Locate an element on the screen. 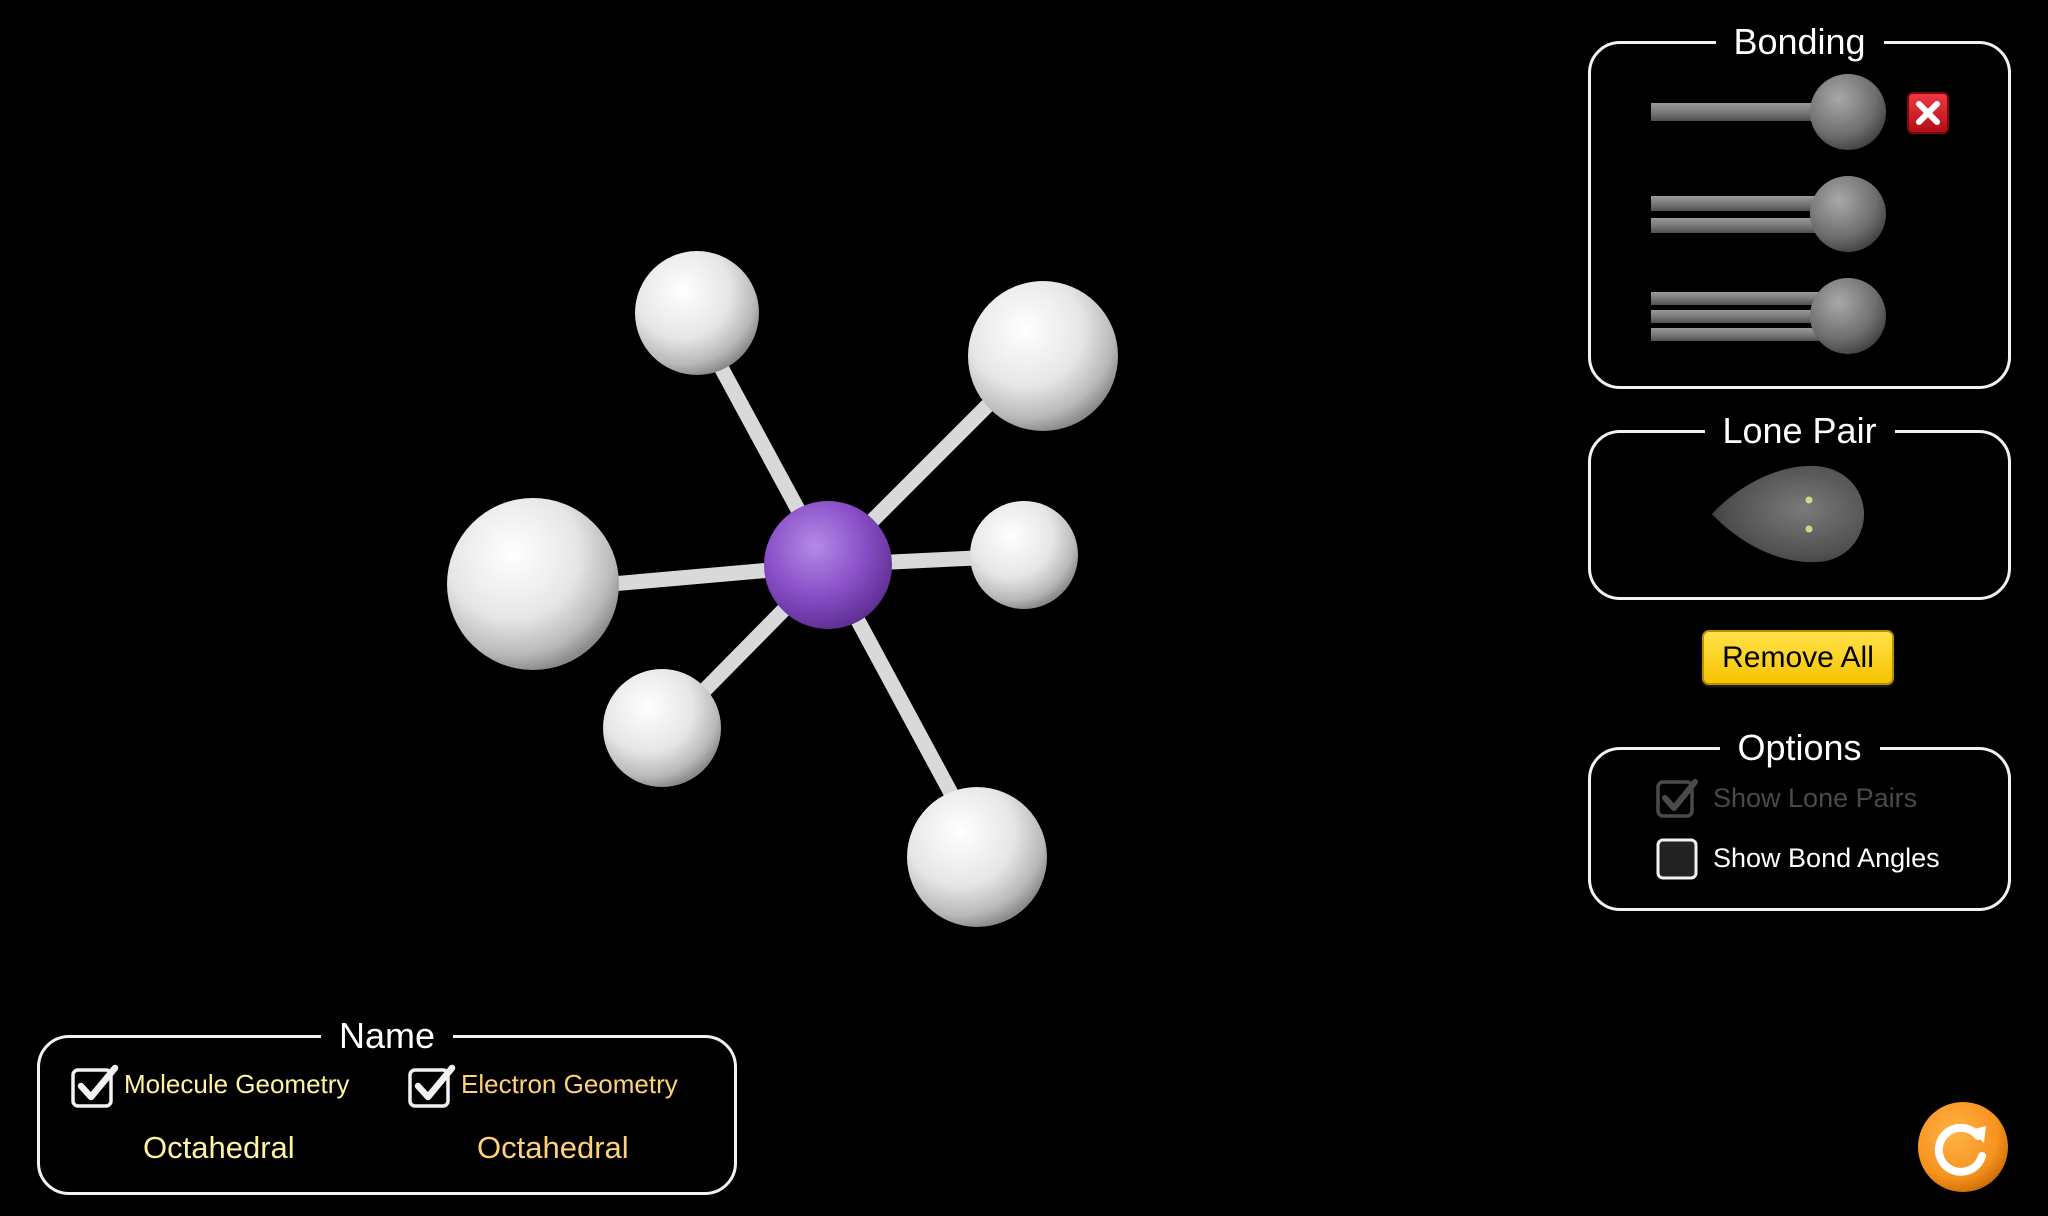 The width and height of the screenshot is (2048, 1216). central-atom is located at coordinates (828, 565).